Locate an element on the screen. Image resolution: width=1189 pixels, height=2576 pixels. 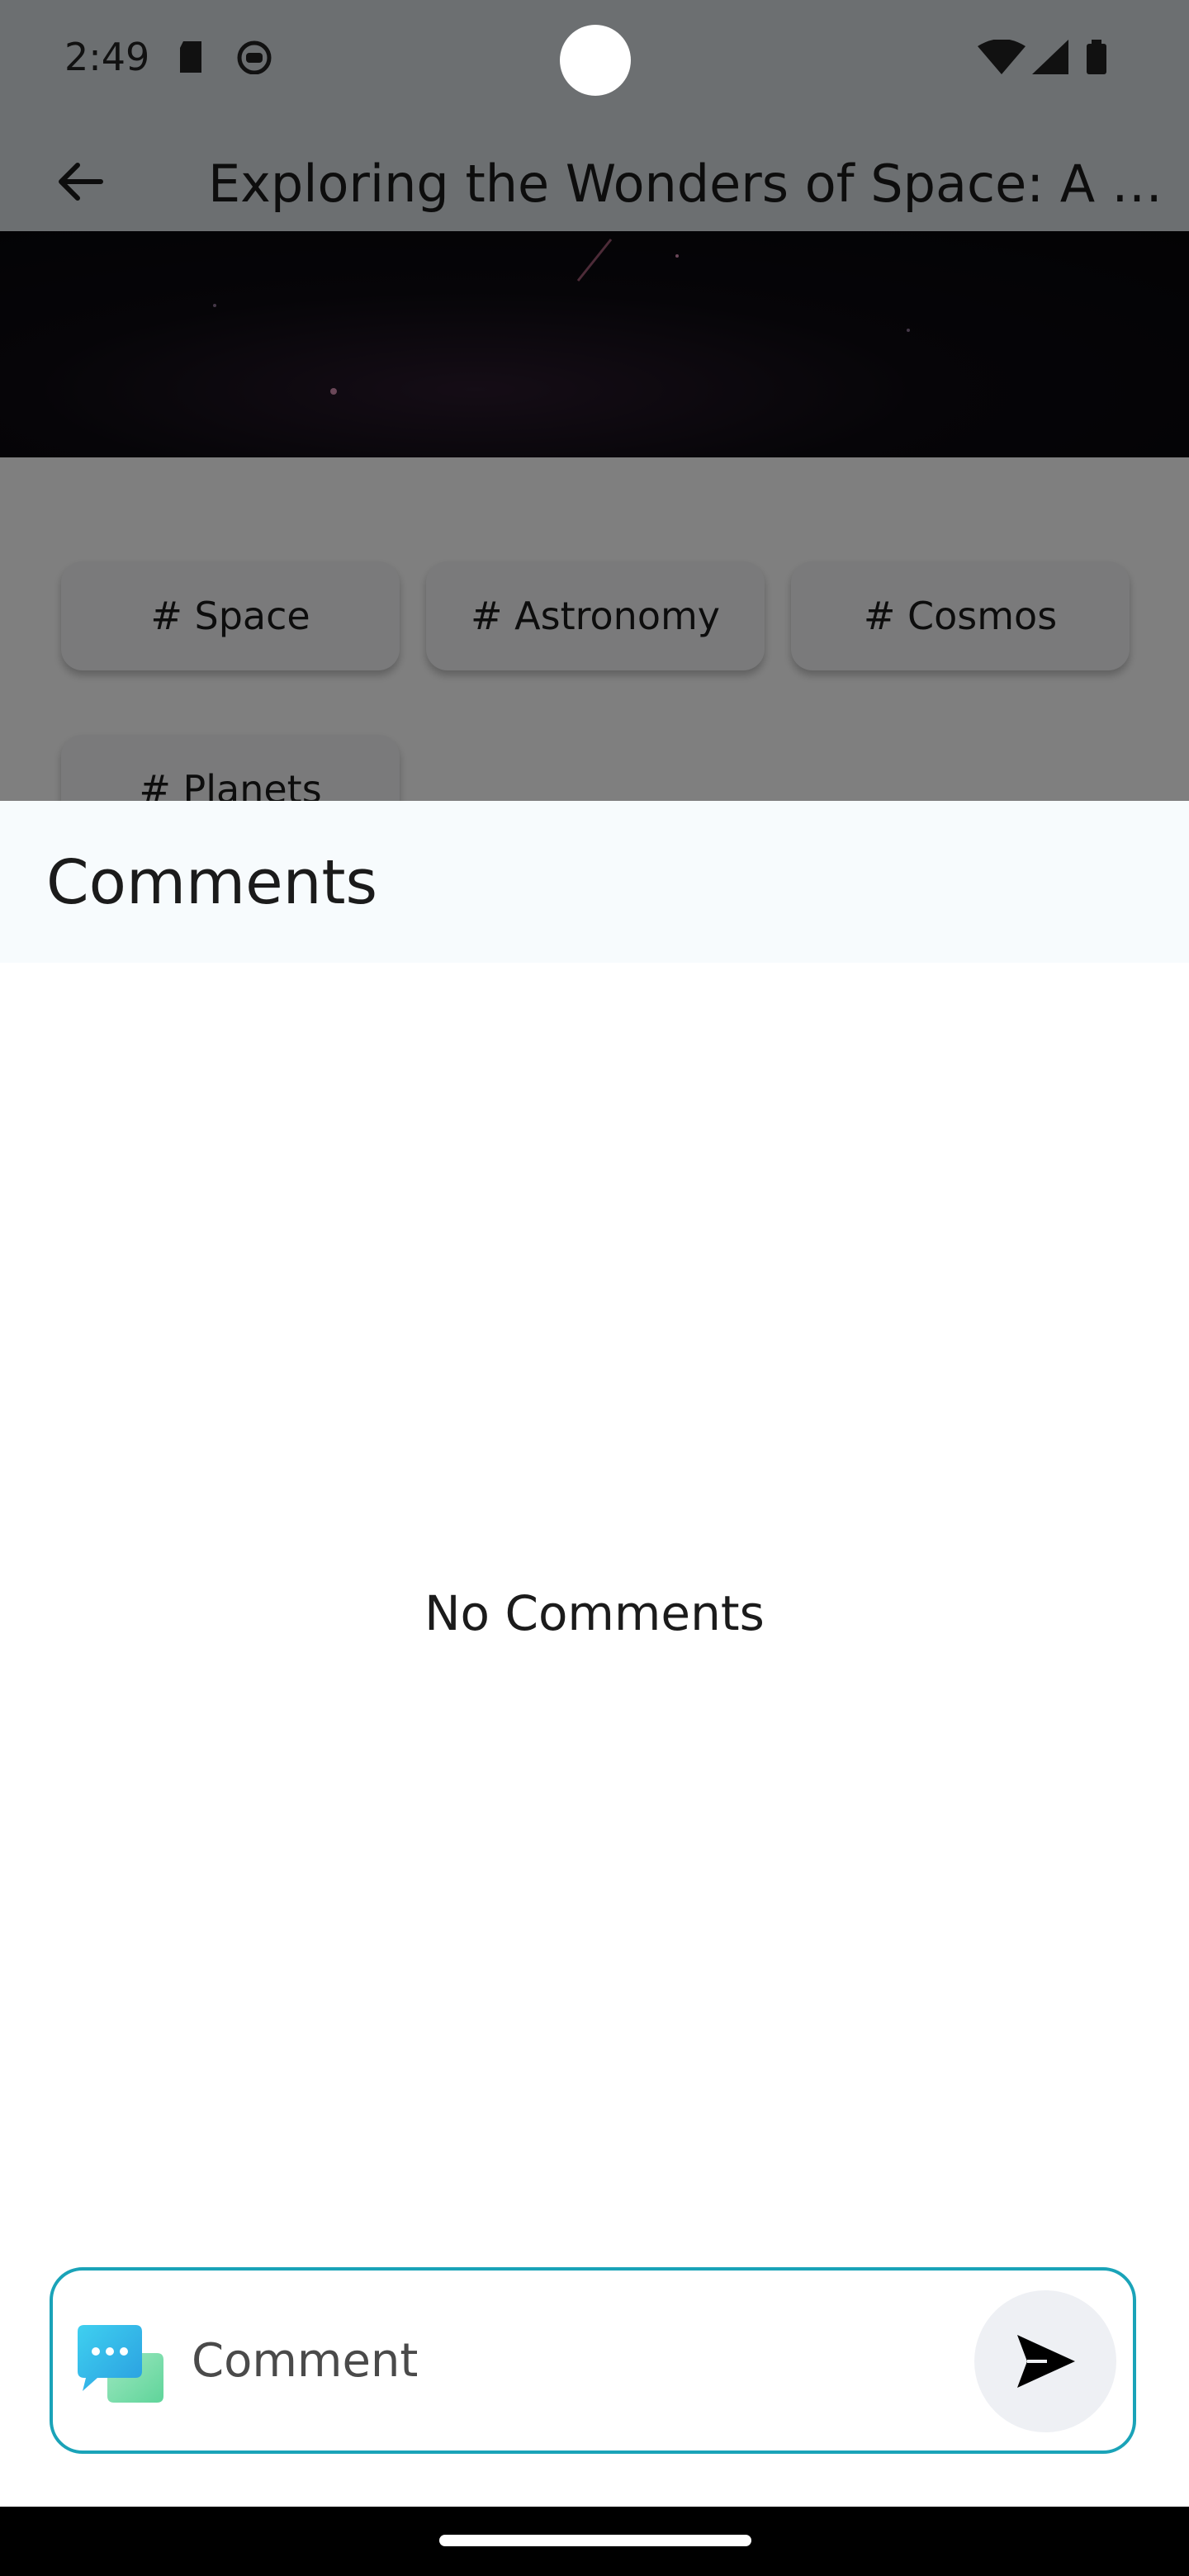
send-icon is located at coordinates (1046, 2361).